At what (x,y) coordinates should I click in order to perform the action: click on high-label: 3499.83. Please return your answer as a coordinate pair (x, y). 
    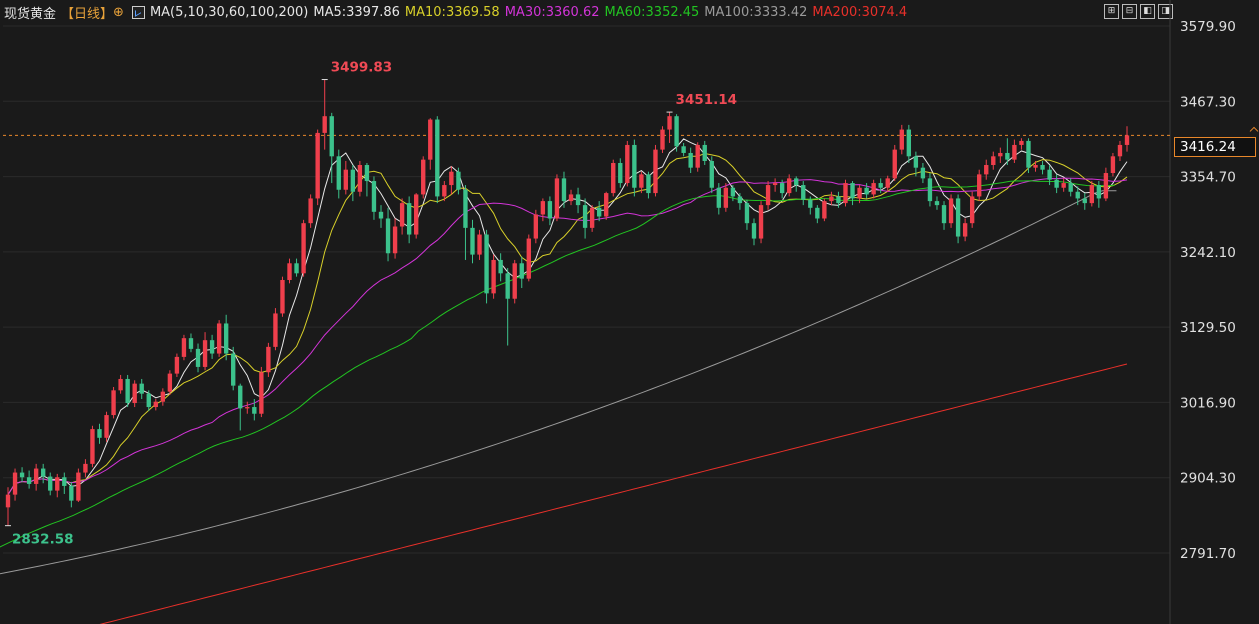
    Looking at the image, I should click on (362, 68).